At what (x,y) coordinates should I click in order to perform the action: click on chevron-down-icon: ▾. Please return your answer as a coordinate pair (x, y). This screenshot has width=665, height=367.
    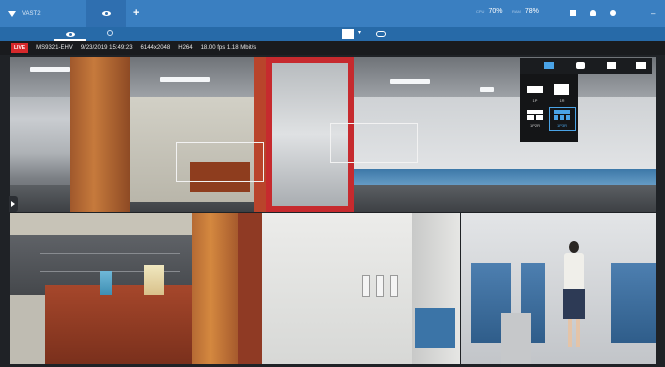
    Looking at the image, I should click on (359, 32).